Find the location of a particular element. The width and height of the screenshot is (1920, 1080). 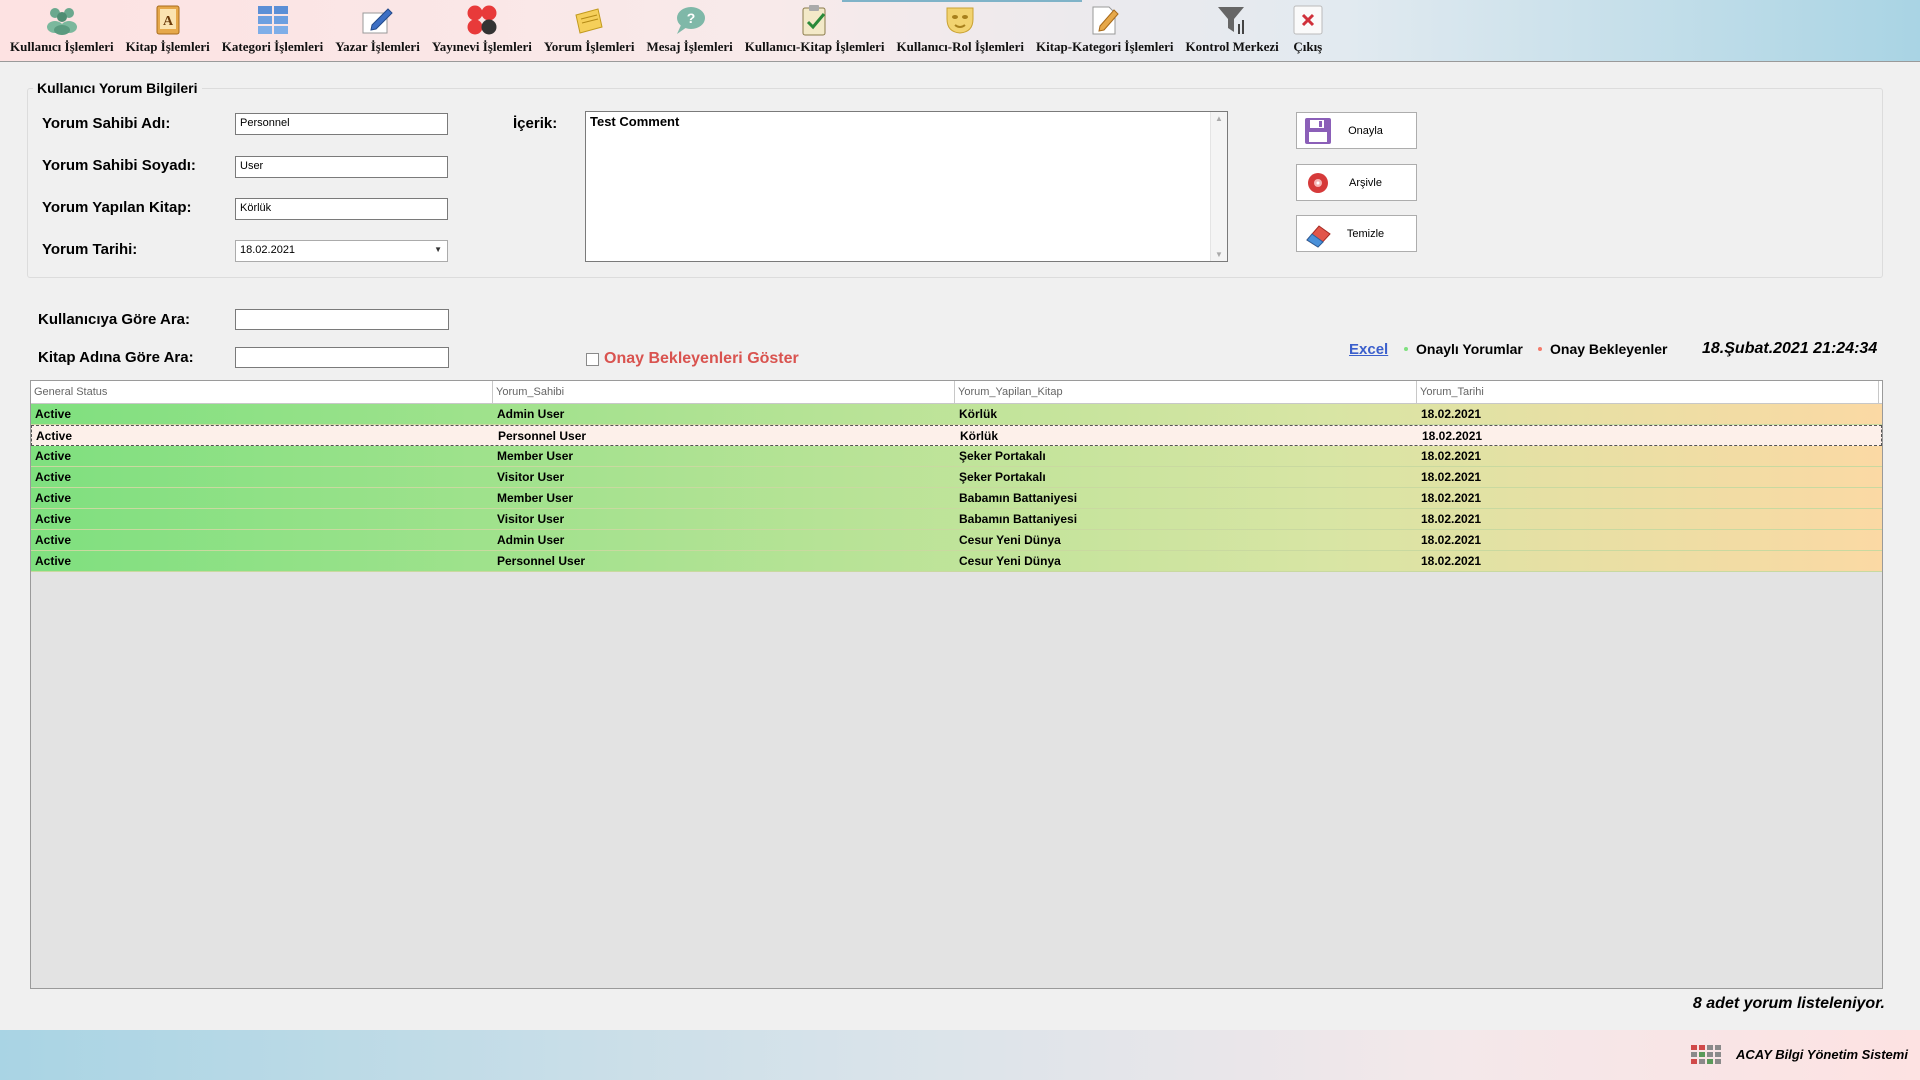

toolbar-label: Yazar İşlemleri is located at coordinates (377, 46).